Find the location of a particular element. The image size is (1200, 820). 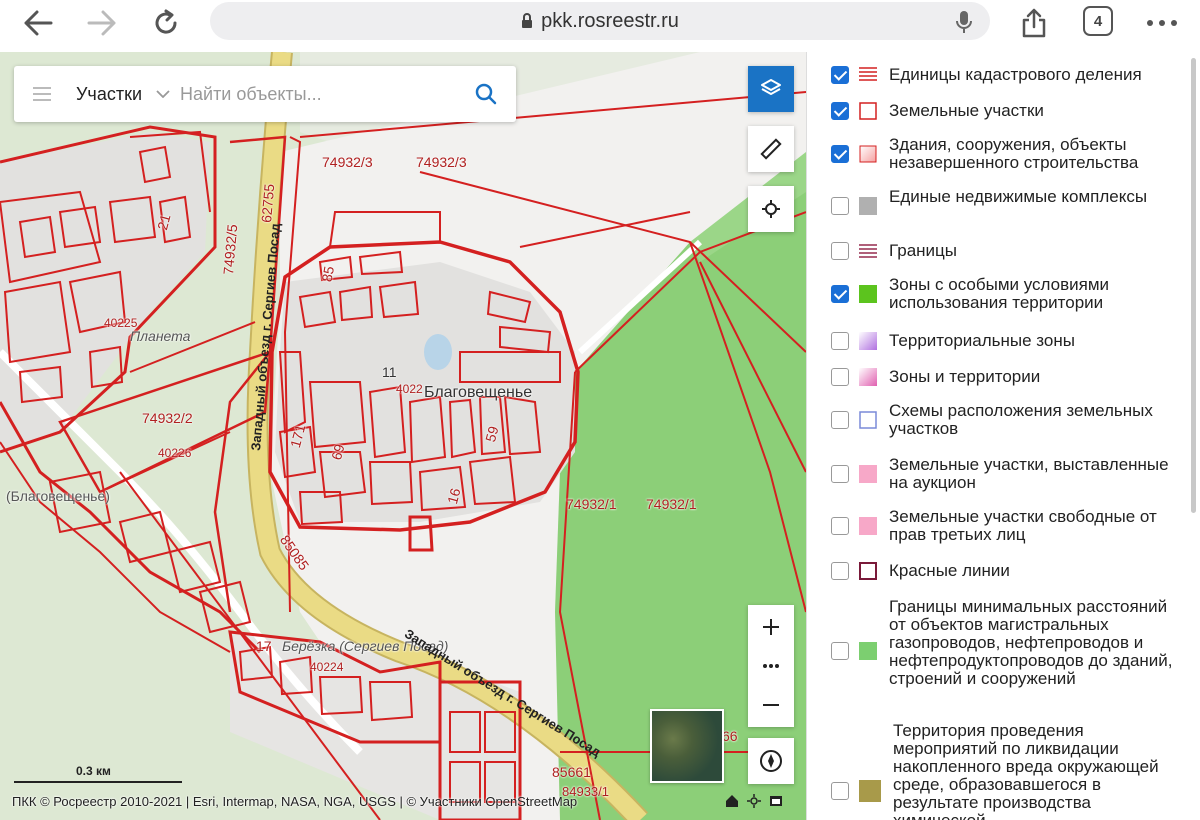

reload-icon is located at coordinates (166, 21).